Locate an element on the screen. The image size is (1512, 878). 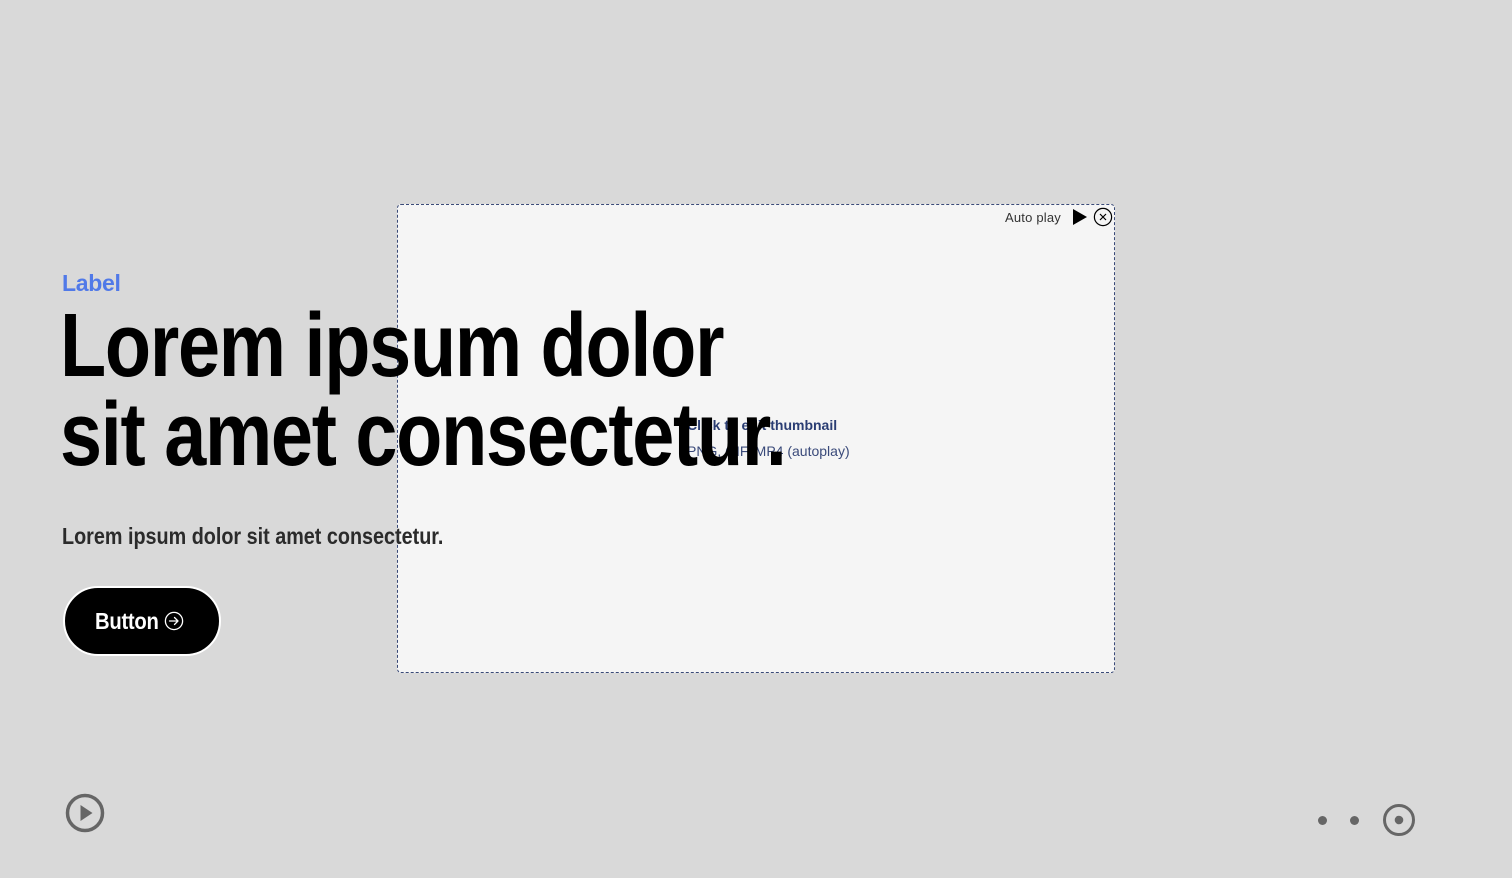
autoplay-bar: Auto play is located at coordinates (1059, 217).